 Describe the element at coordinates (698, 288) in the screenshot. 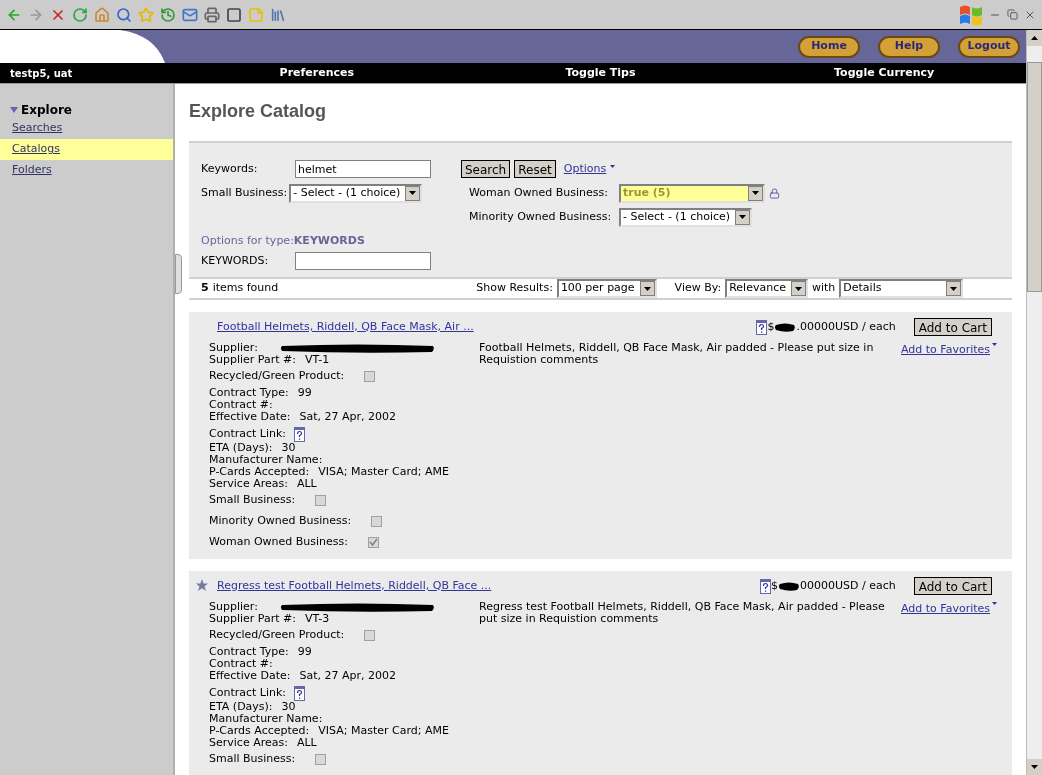

I see `field-label: View By:` at that location.